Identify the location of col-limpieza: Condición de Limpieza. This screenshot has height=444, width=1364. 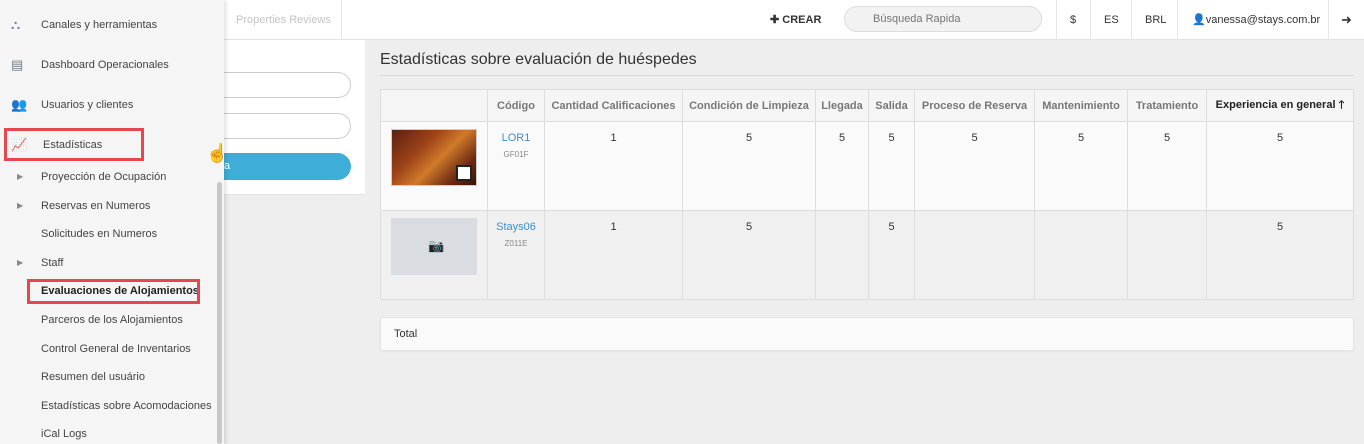
(749, 105).